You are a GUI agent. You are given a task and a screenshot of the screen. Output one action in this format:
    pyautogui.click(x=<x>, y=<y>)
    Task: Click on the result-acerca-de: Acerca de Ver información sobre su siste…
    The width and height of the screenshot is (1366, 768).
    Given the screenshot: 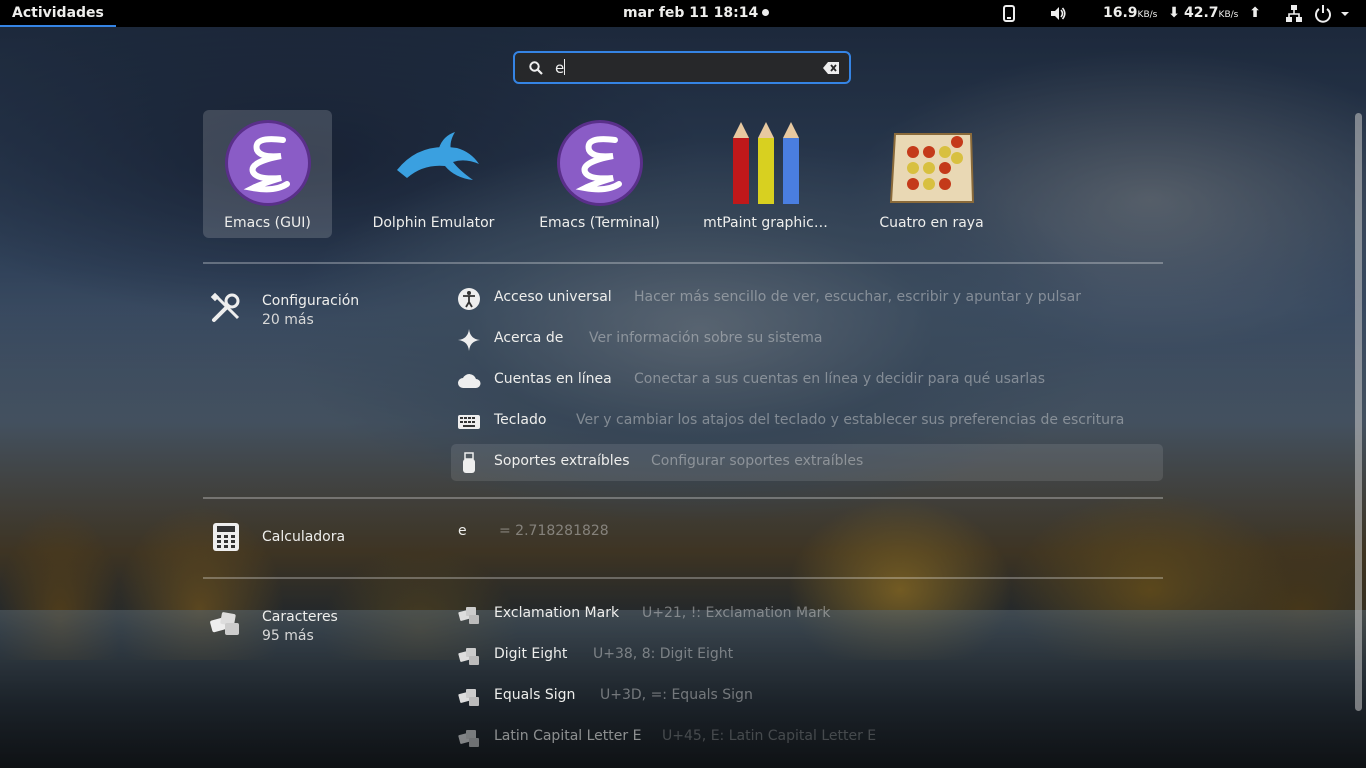 What is the action you would take?
    pyautogui.click(x=807, y=339)
    